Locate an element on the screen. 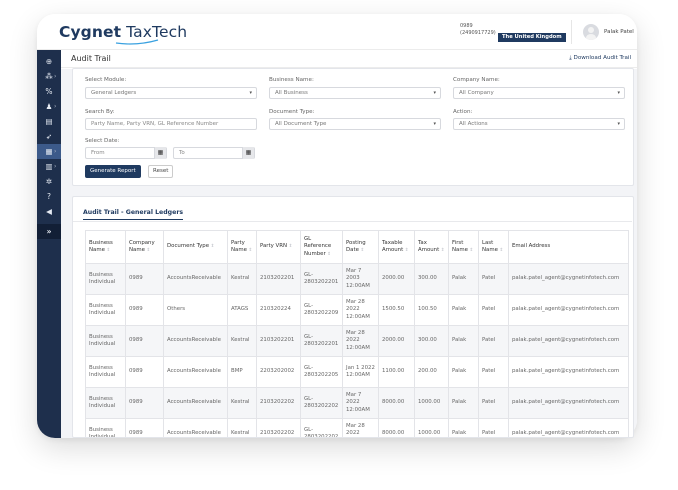 This screenshot has height=490, width=678. column-header-label: Taxable Amount is located at coordinates (393, 246).